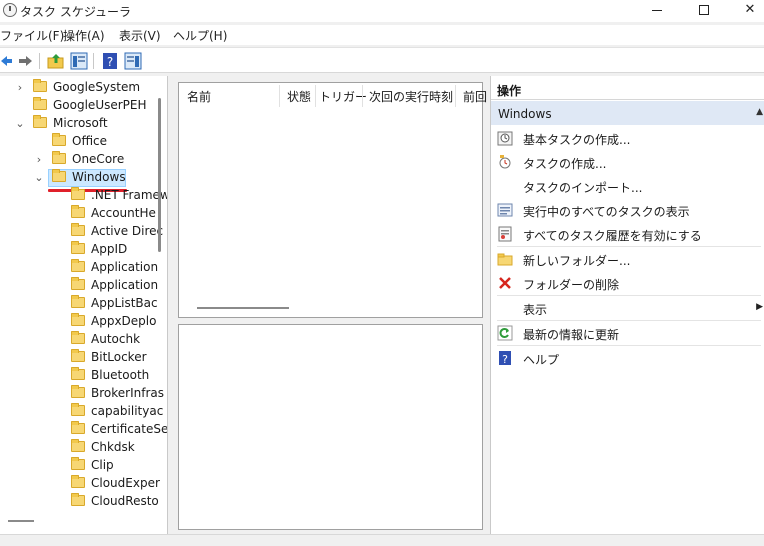 The width and height of the screenshot is (764, 546). Describe the element at coordinates (100, 105) in the screenshot. I see `tree-item-label: GoogleUserPEH` at that location.